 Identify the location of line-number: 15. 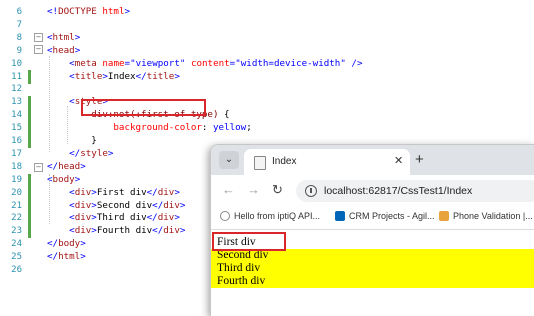
(16, 128).